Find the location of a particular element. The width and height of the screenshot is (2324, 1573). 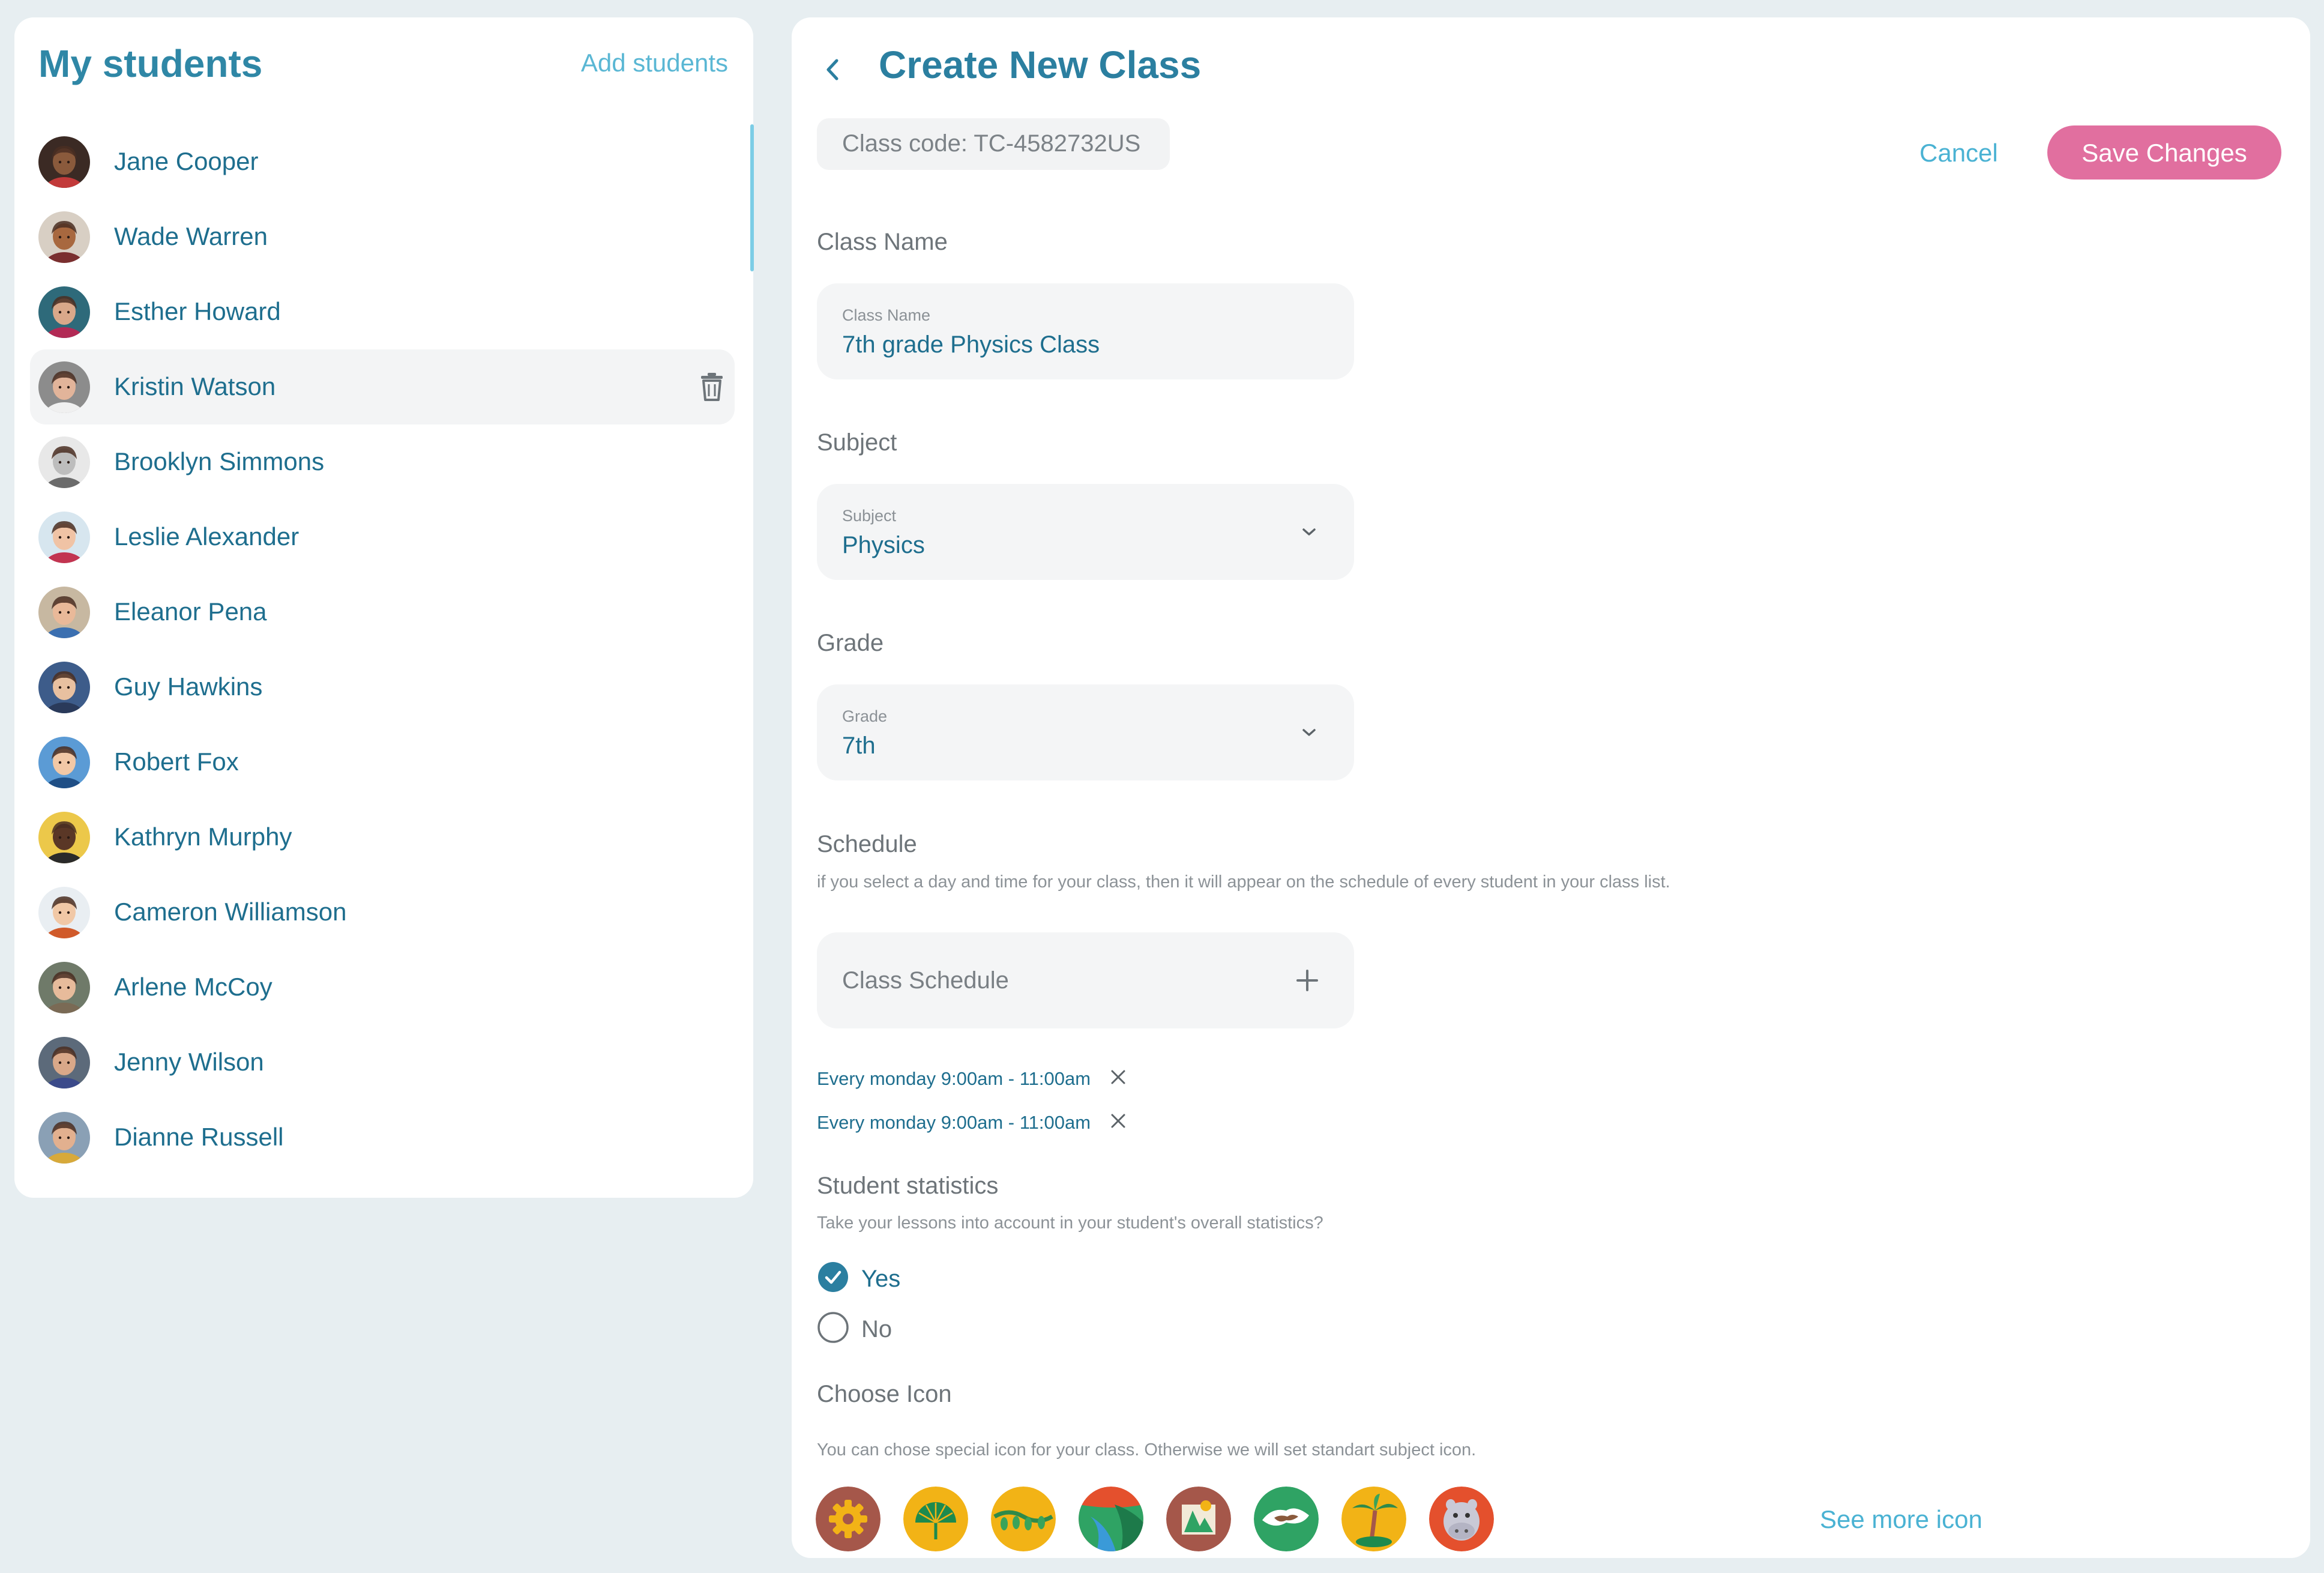

student-row: Esther Howard is located at coordinates (382, 311).